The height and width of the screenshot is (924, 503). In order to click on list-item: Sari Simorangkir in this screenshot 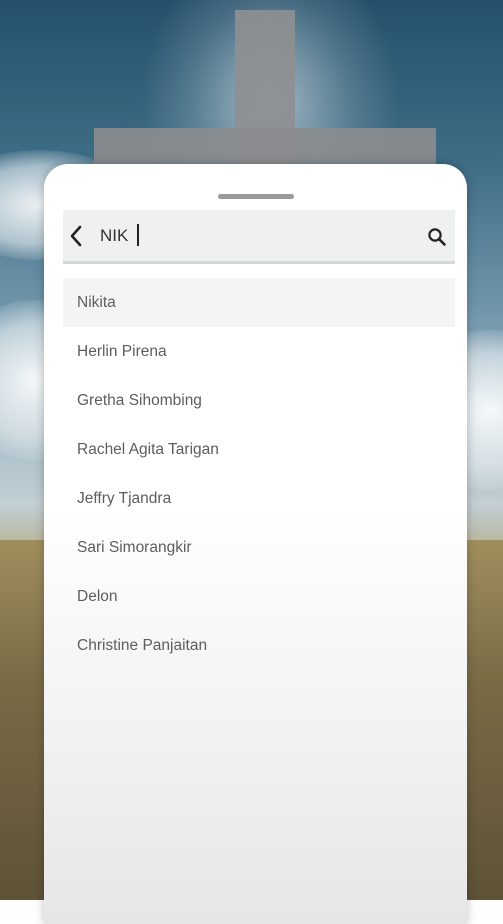, I will do `click(259, 547)`.